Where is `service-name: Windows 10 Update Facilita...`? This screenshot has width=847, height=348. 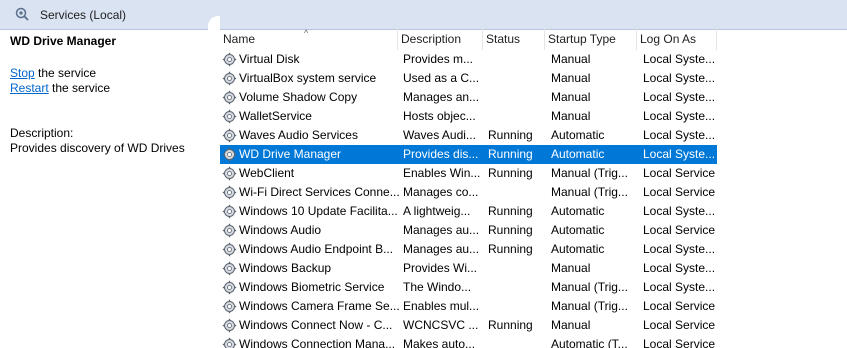
service-name: Windows 10 Update Facilita... is located at coordinates (318, 211).